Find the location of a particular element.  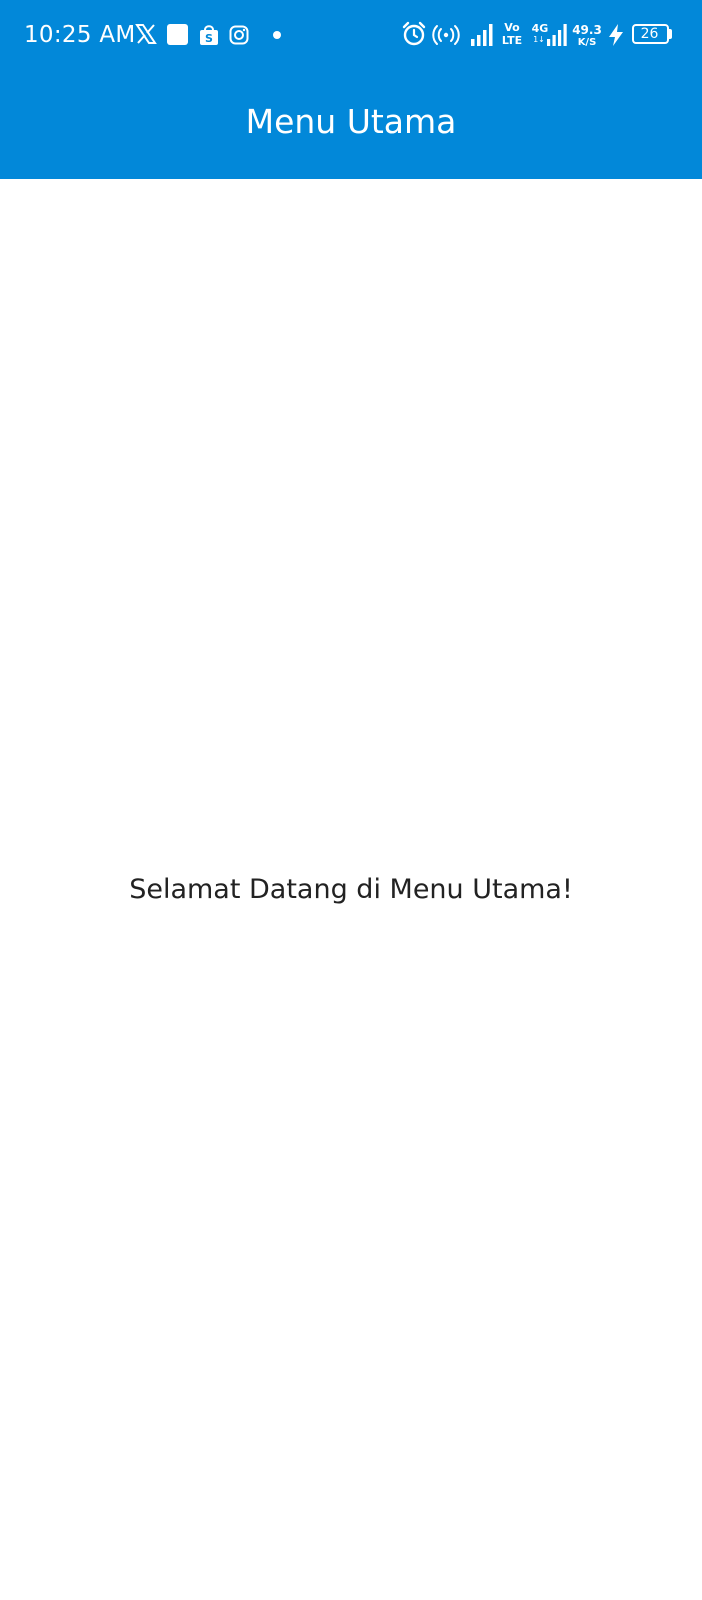

network-activity-label: 1↓ is located at coordinates (539, 39).